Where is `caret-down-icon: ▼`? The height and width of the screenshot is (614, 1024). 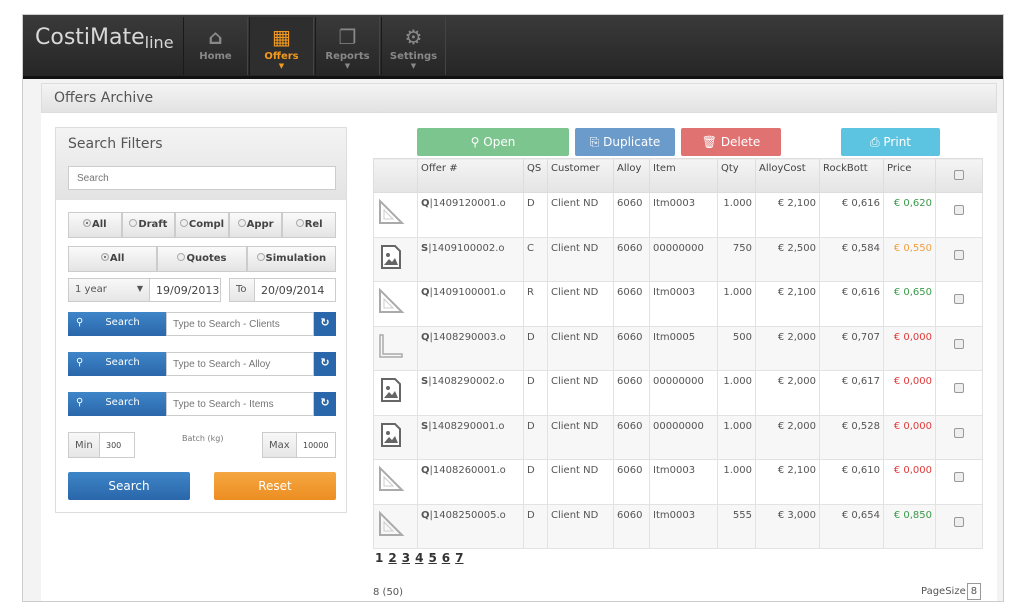 caret-down-icon: ▼ is located at coordinates (347, 66).